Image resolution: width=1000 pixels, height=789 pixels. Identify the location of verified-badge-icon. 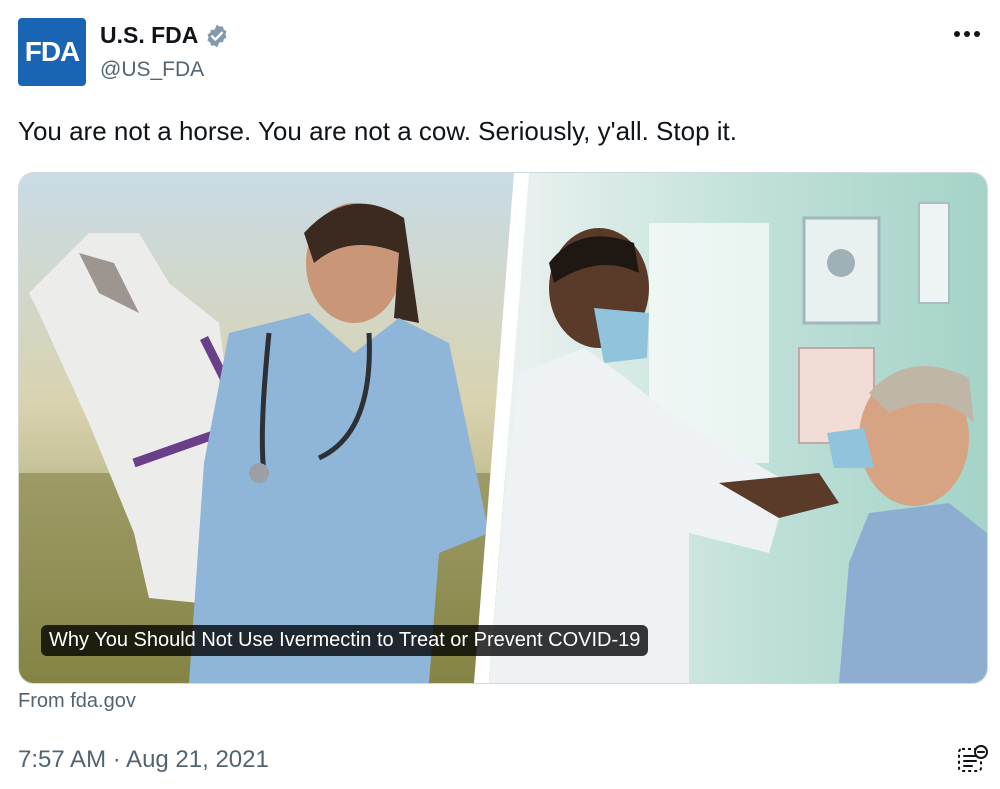
(217, 35).